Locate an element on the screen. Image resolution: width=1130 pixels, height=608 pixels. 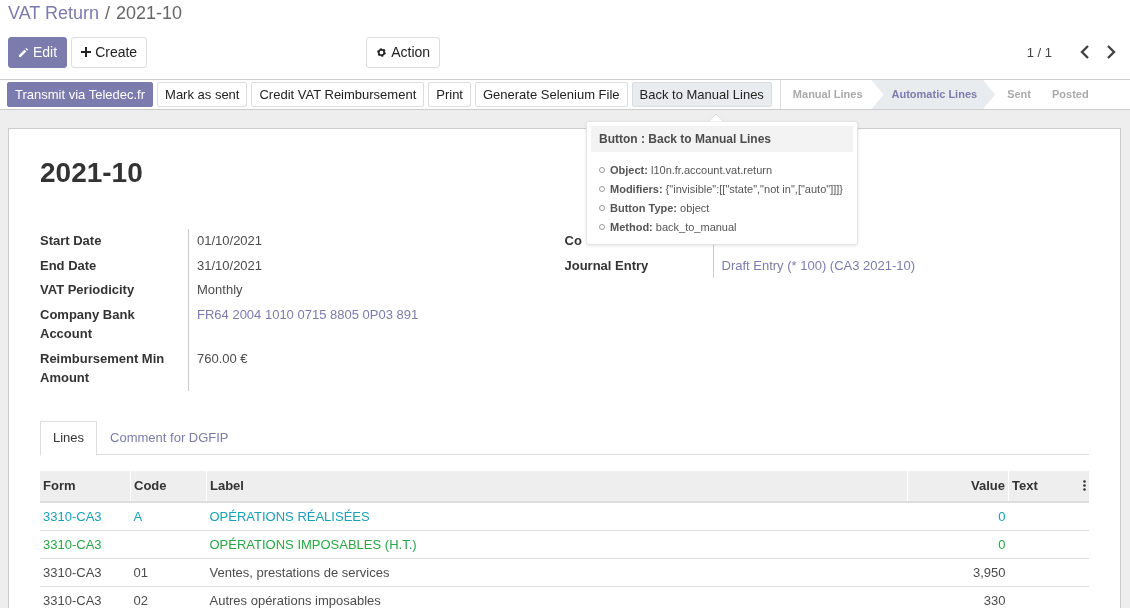
tab: Lines is located at coordinates (69, 438).